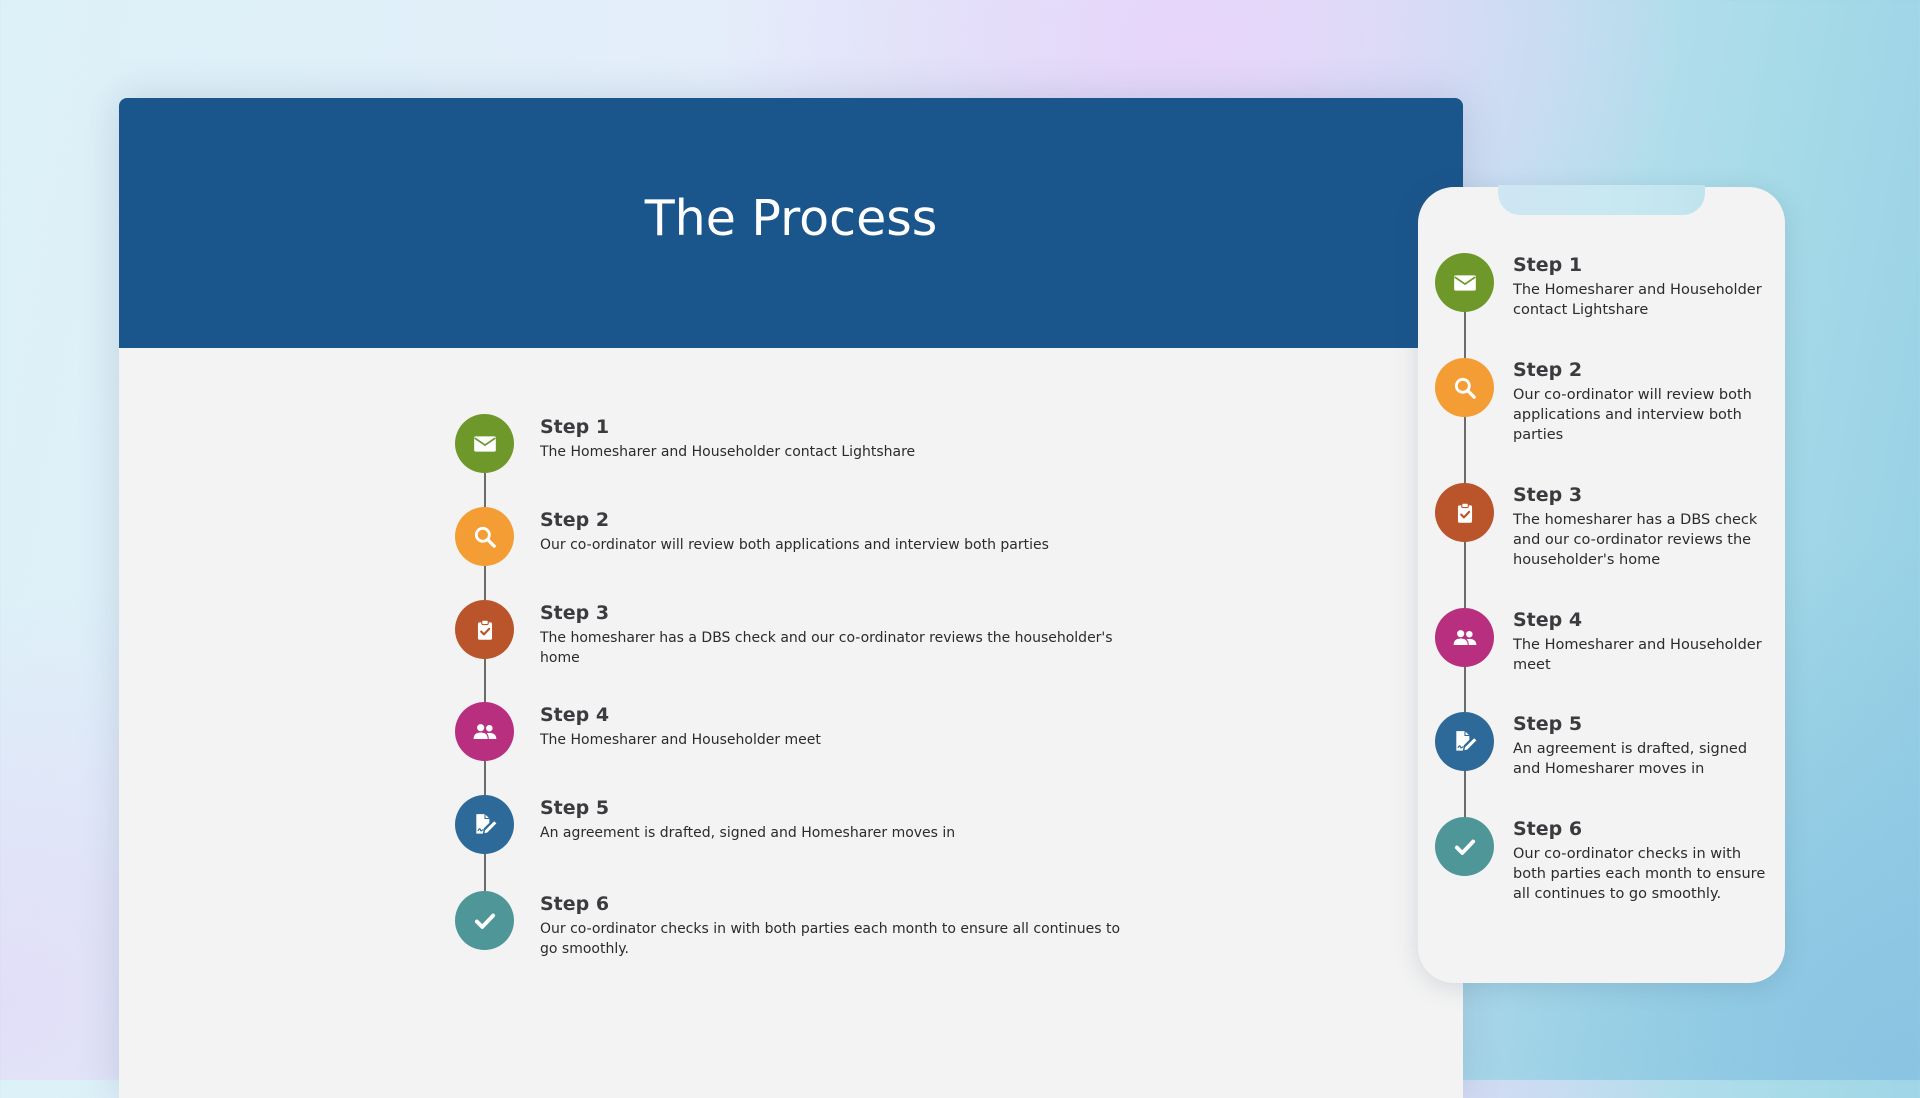 The width and height of the screenshot is (1920, 1098). What do you see at coordinates (791, 218) in the screenshot?
I see `page-title: The Process` at bounding box center [791, 218].